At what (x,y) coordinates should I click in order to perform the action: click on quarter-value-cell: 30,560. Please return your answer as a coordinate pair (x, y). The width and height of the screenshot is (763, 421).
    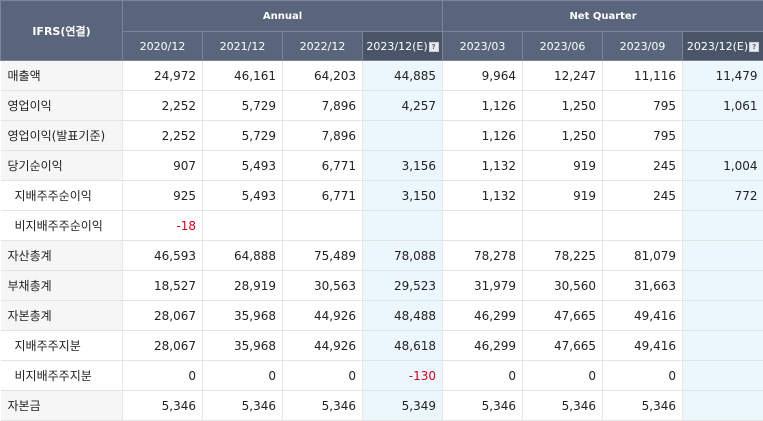
    Looking at the image, I should click on (562, 285).